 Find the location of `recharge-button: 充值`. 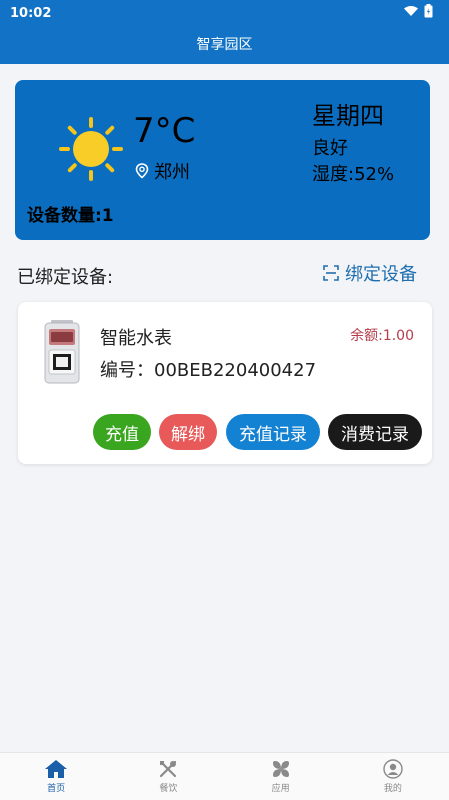

recharge-button: 充值 is located at coordinates (122, 432).